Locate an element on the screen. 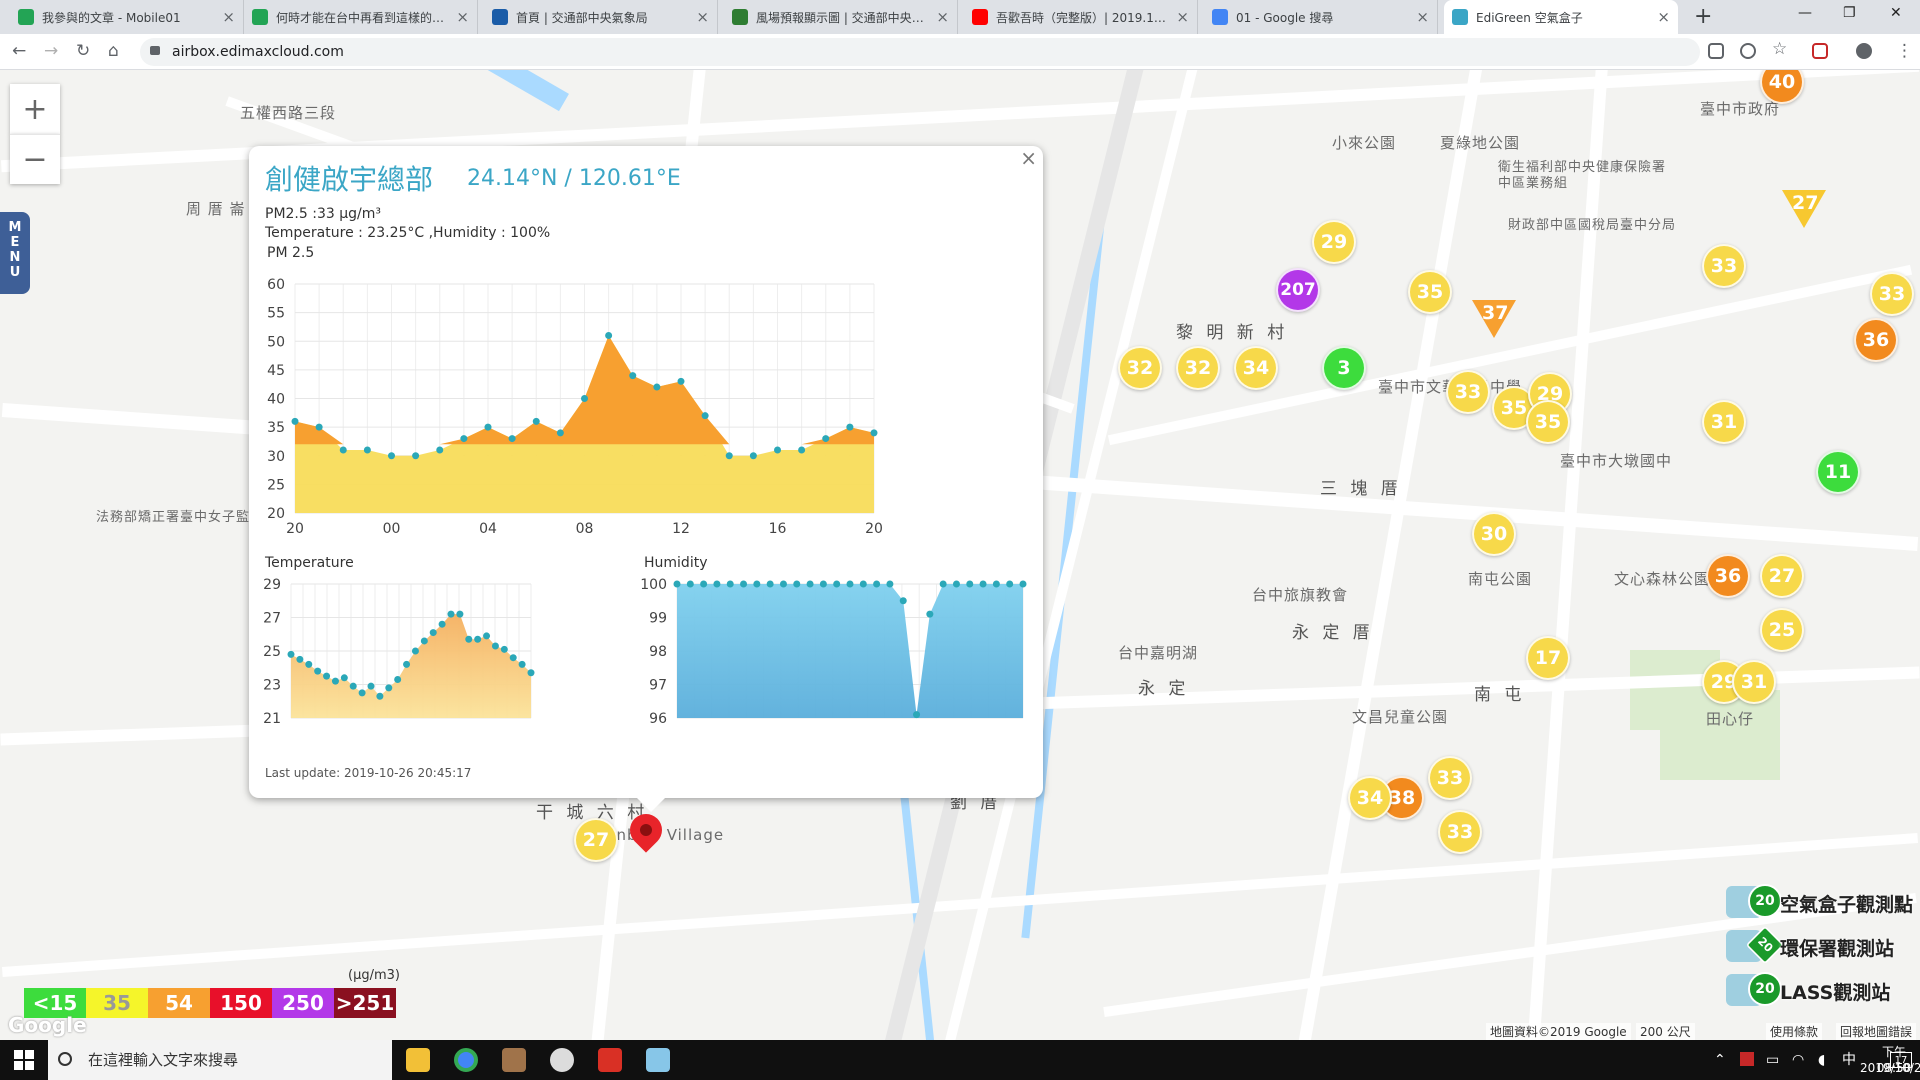 The height and width of the screenshot is (1080, 1920). terms-link: 使用條款 is located at coordinates (1794, 1031).